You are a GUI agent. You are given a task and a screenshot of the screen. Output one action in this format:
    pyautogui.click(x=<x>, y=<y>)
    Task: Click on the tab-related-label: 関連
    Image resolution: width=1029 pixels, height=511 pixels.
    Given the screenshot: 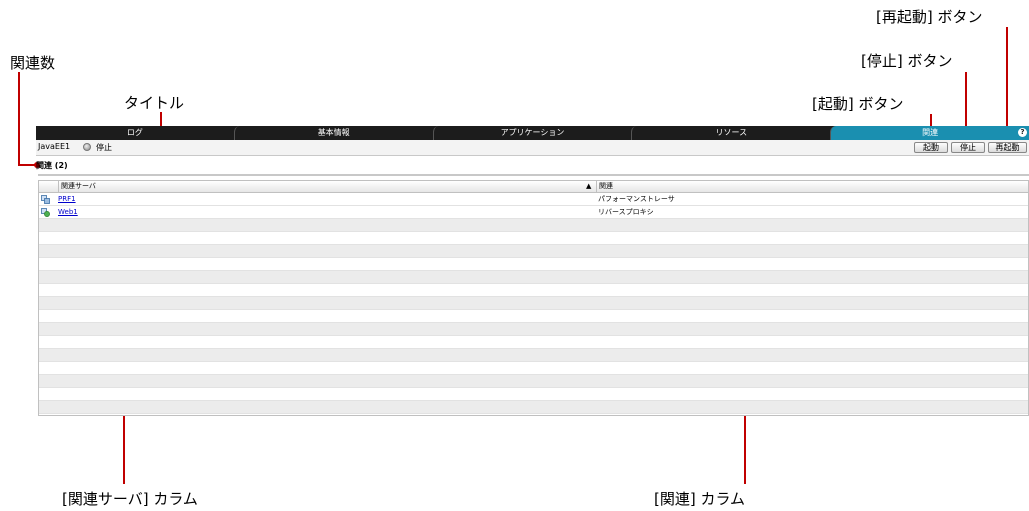 What is the action you would take?
    pyautogui.click(x=930, y=132)
    